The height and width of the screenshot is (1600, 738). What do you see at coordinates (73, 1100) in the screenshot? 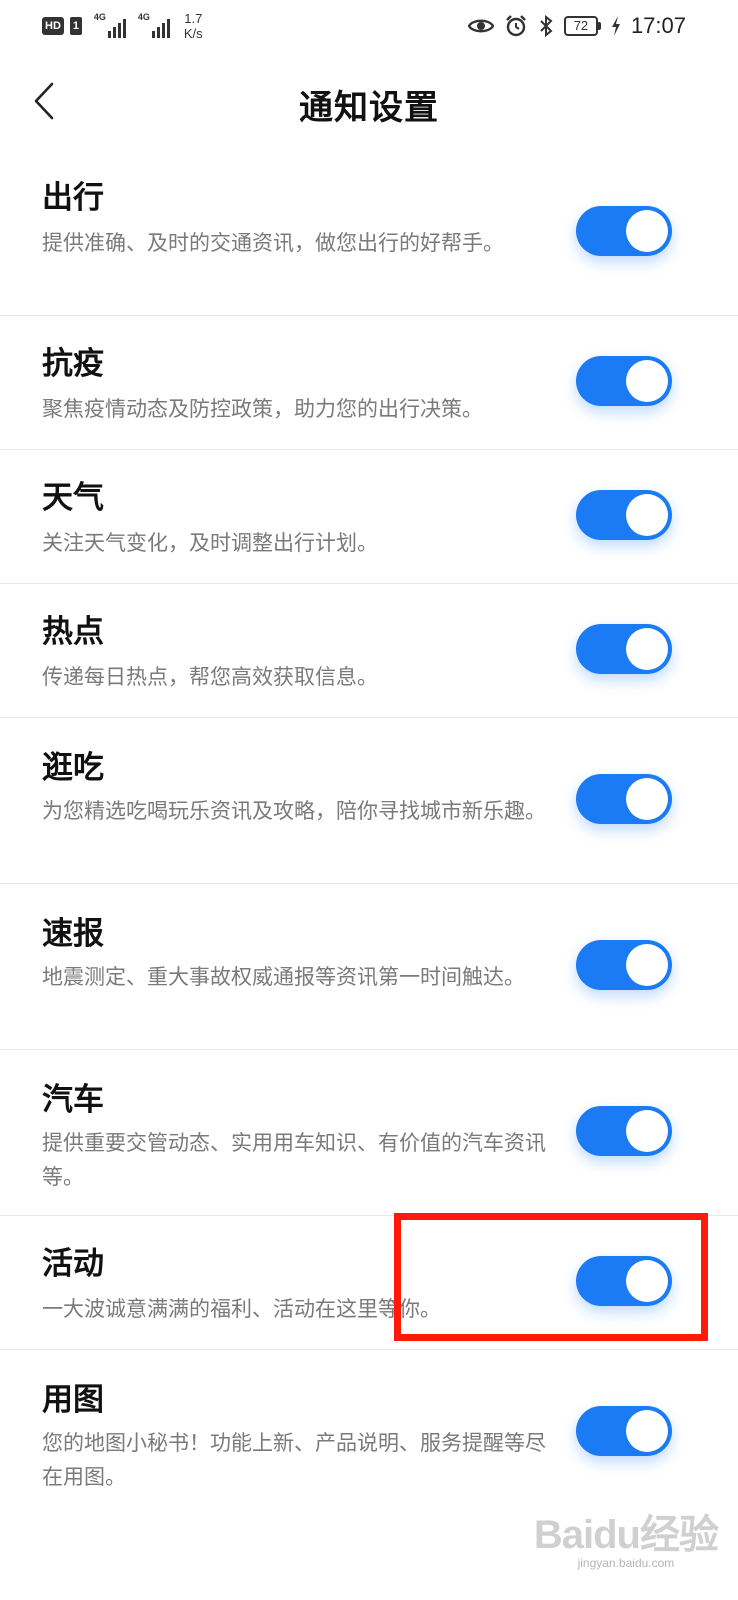
I see `setting-title: 汽车` at bounding box center [73, 1100].